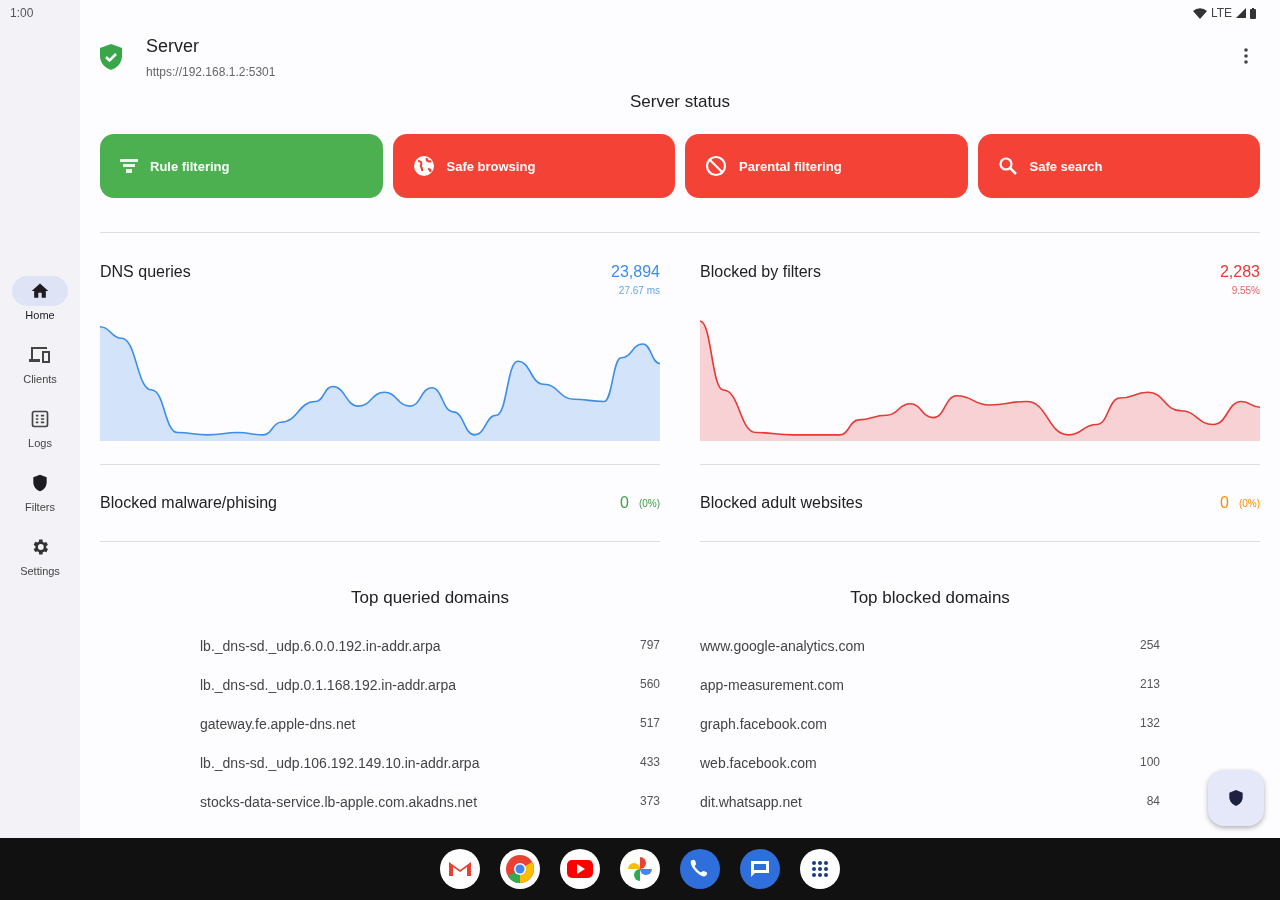 The image size is (1280, 900). What do you see at coordinates (782, 647) in the screenshot?
I see `domain-name: www.google-analytics.com` at bounding box center [782, 647].